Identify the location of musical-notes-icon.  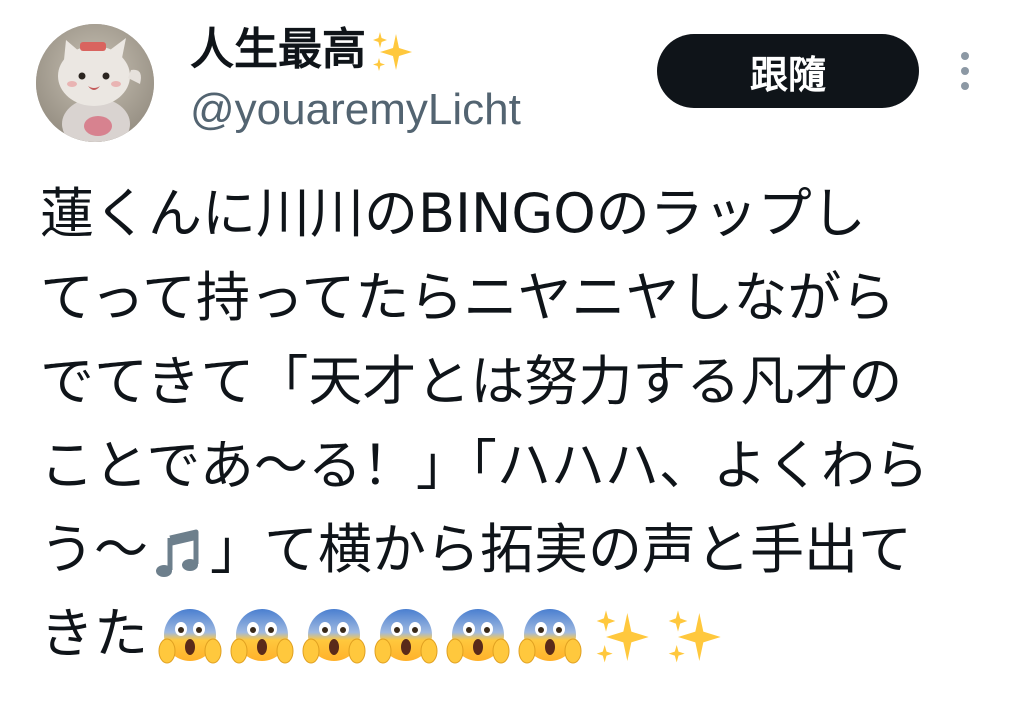
(179, 553).